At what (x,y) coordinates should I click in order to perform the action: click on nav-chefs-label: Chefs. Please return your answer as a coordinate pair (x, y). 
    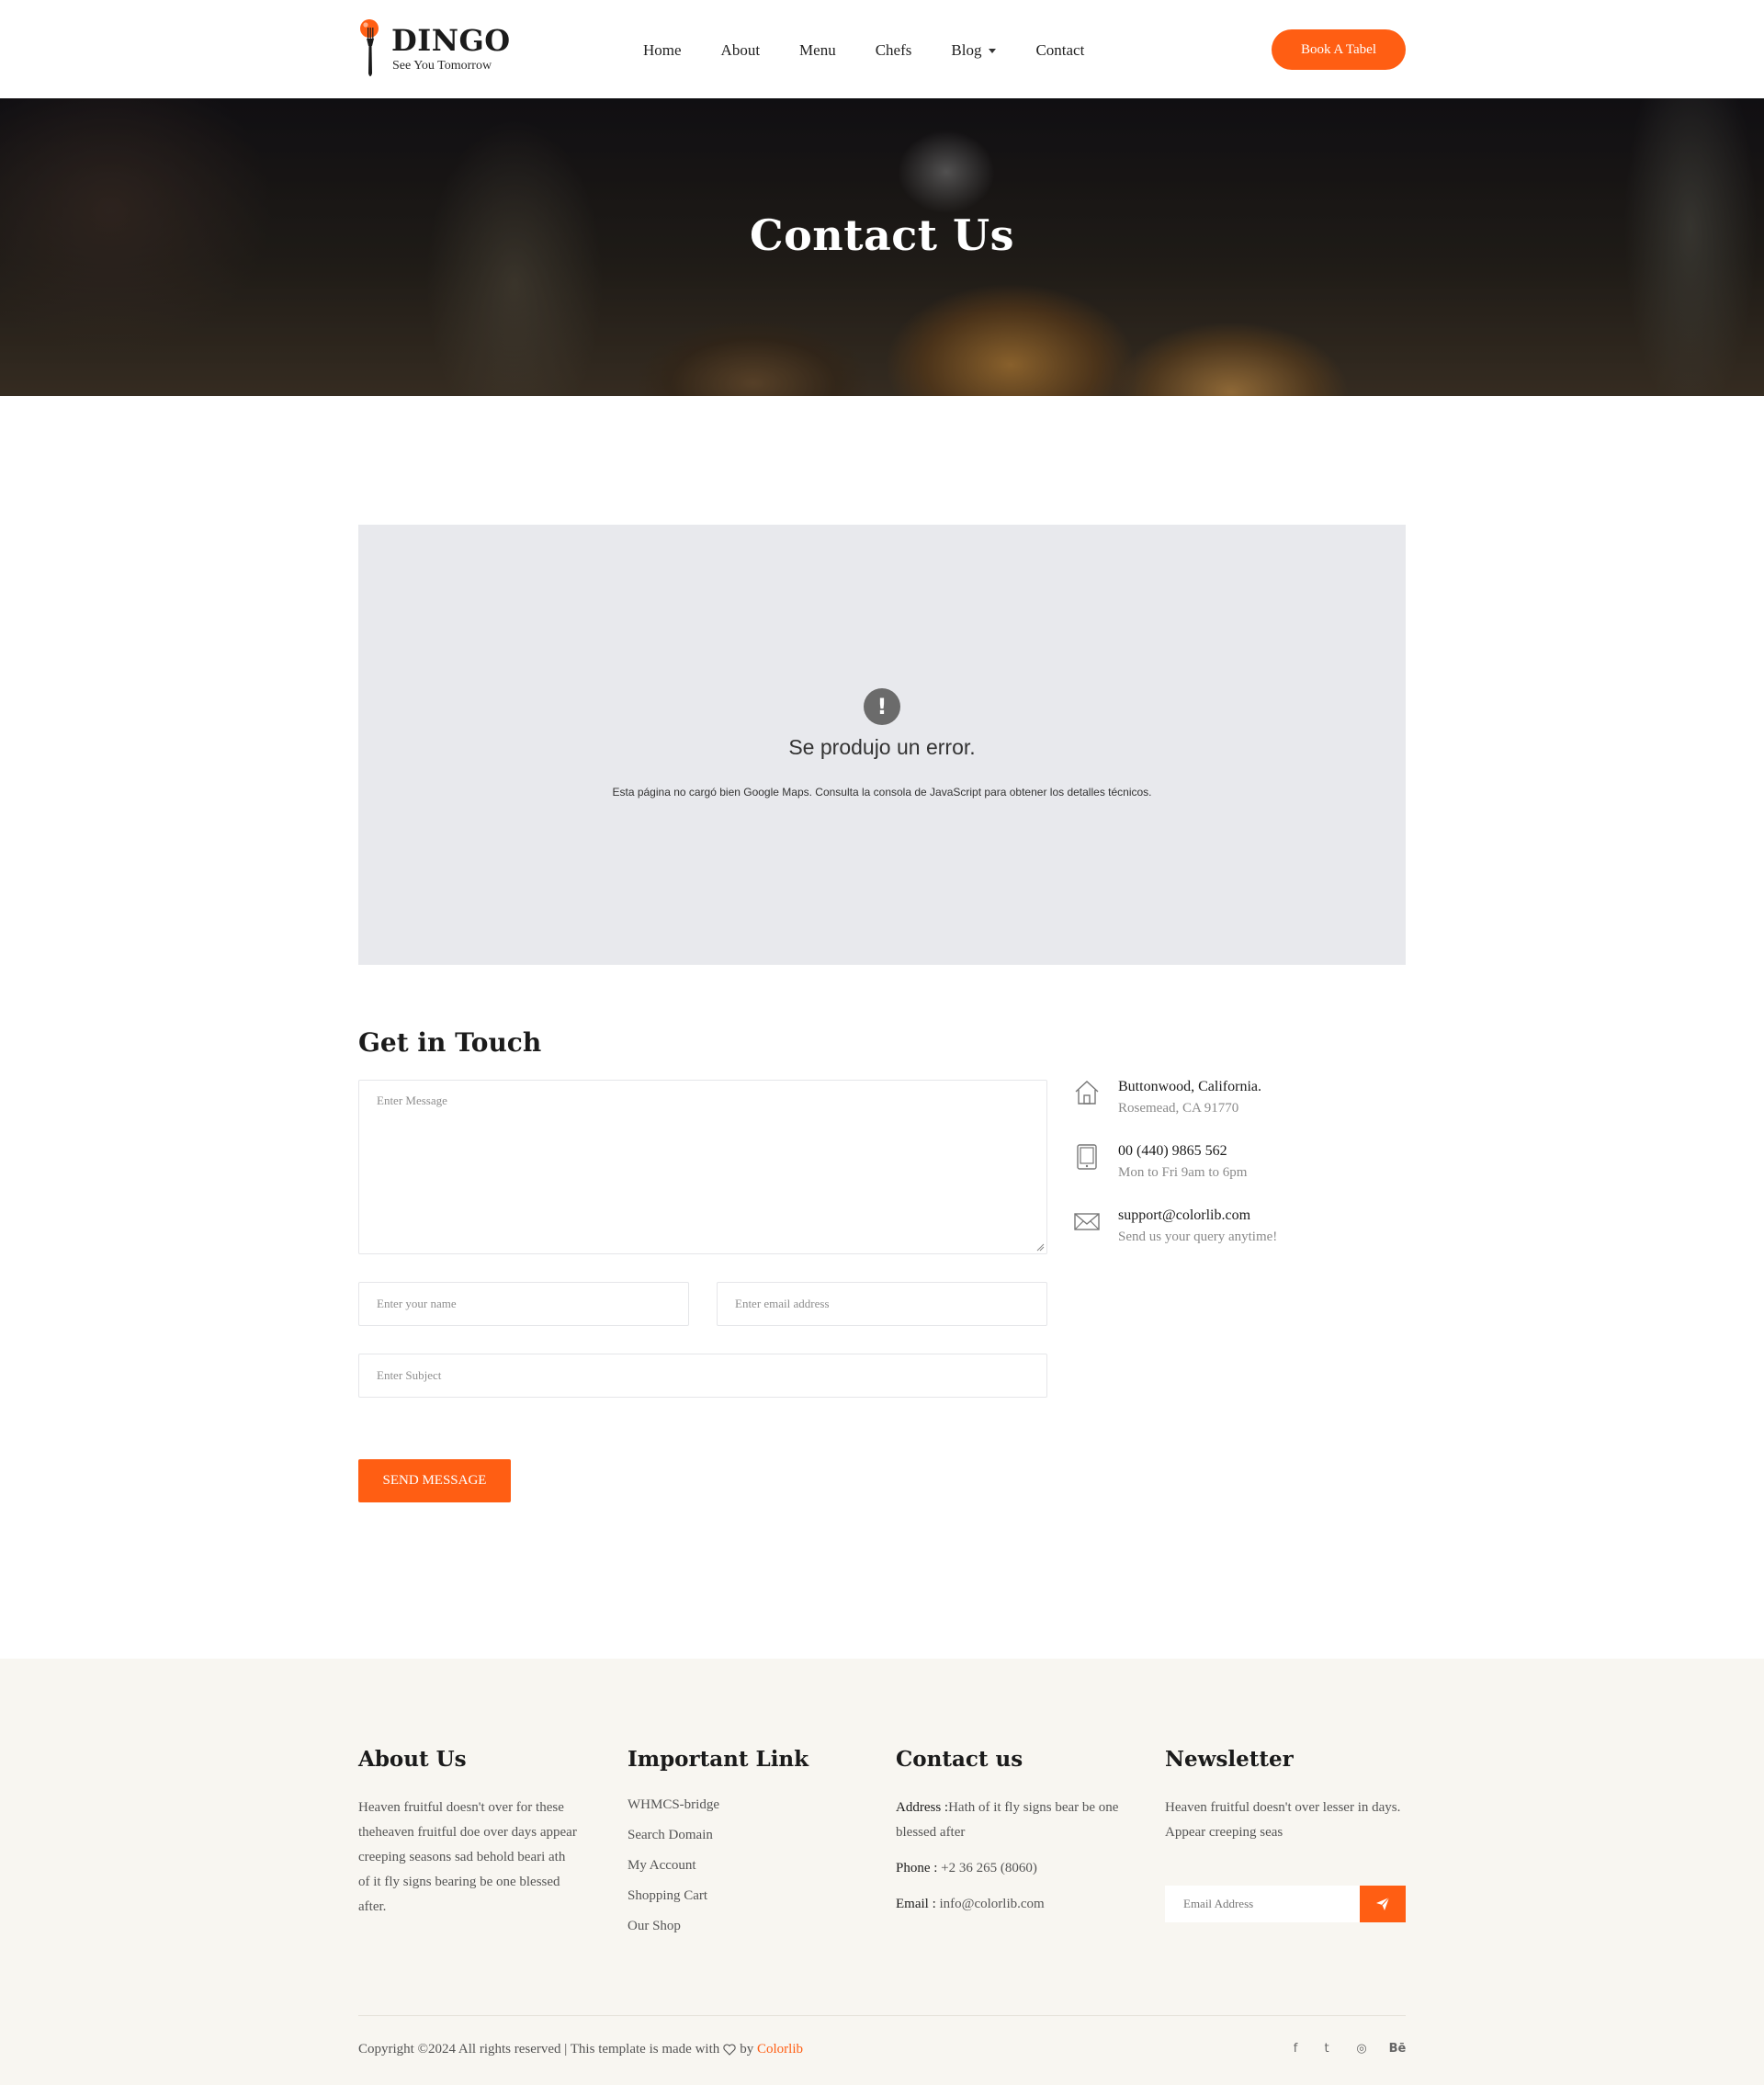
    Looking at the image, I should click on (894, 50).